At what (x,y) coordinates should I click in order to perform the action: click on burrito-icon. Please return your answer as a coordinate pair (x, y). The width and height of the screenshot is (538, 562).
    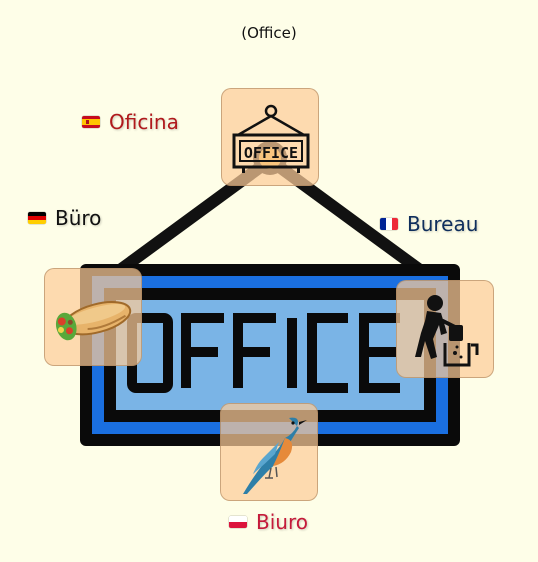
    Looking at the image, I should click on (93, 321).